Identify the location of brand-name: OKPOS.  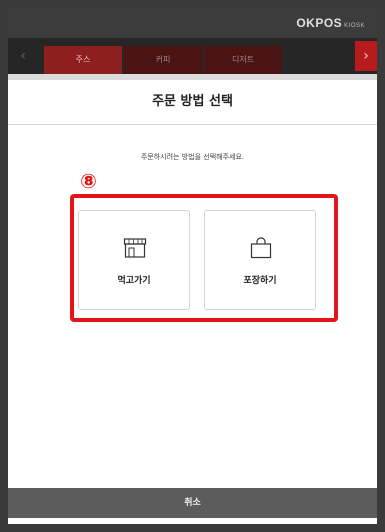
(319, 23).